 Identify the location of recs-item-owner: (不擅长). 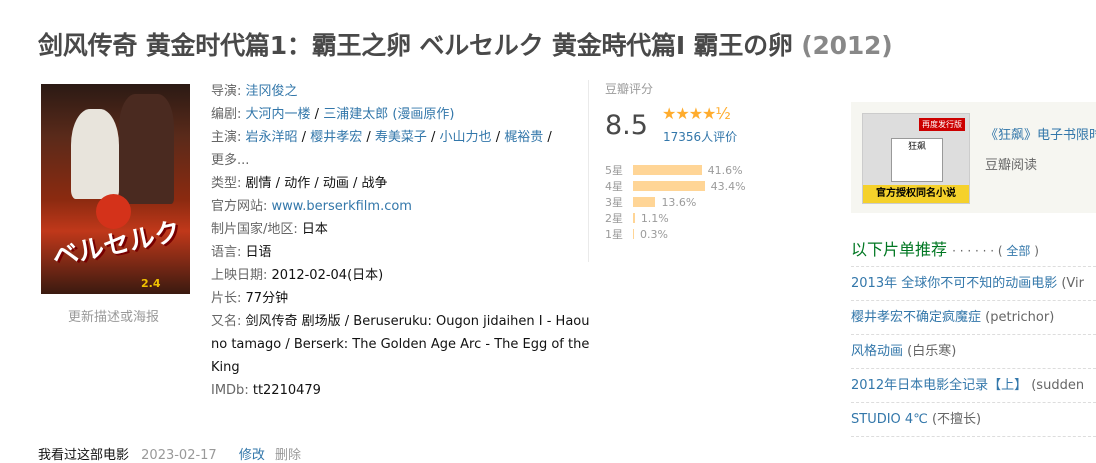
(956, 419).